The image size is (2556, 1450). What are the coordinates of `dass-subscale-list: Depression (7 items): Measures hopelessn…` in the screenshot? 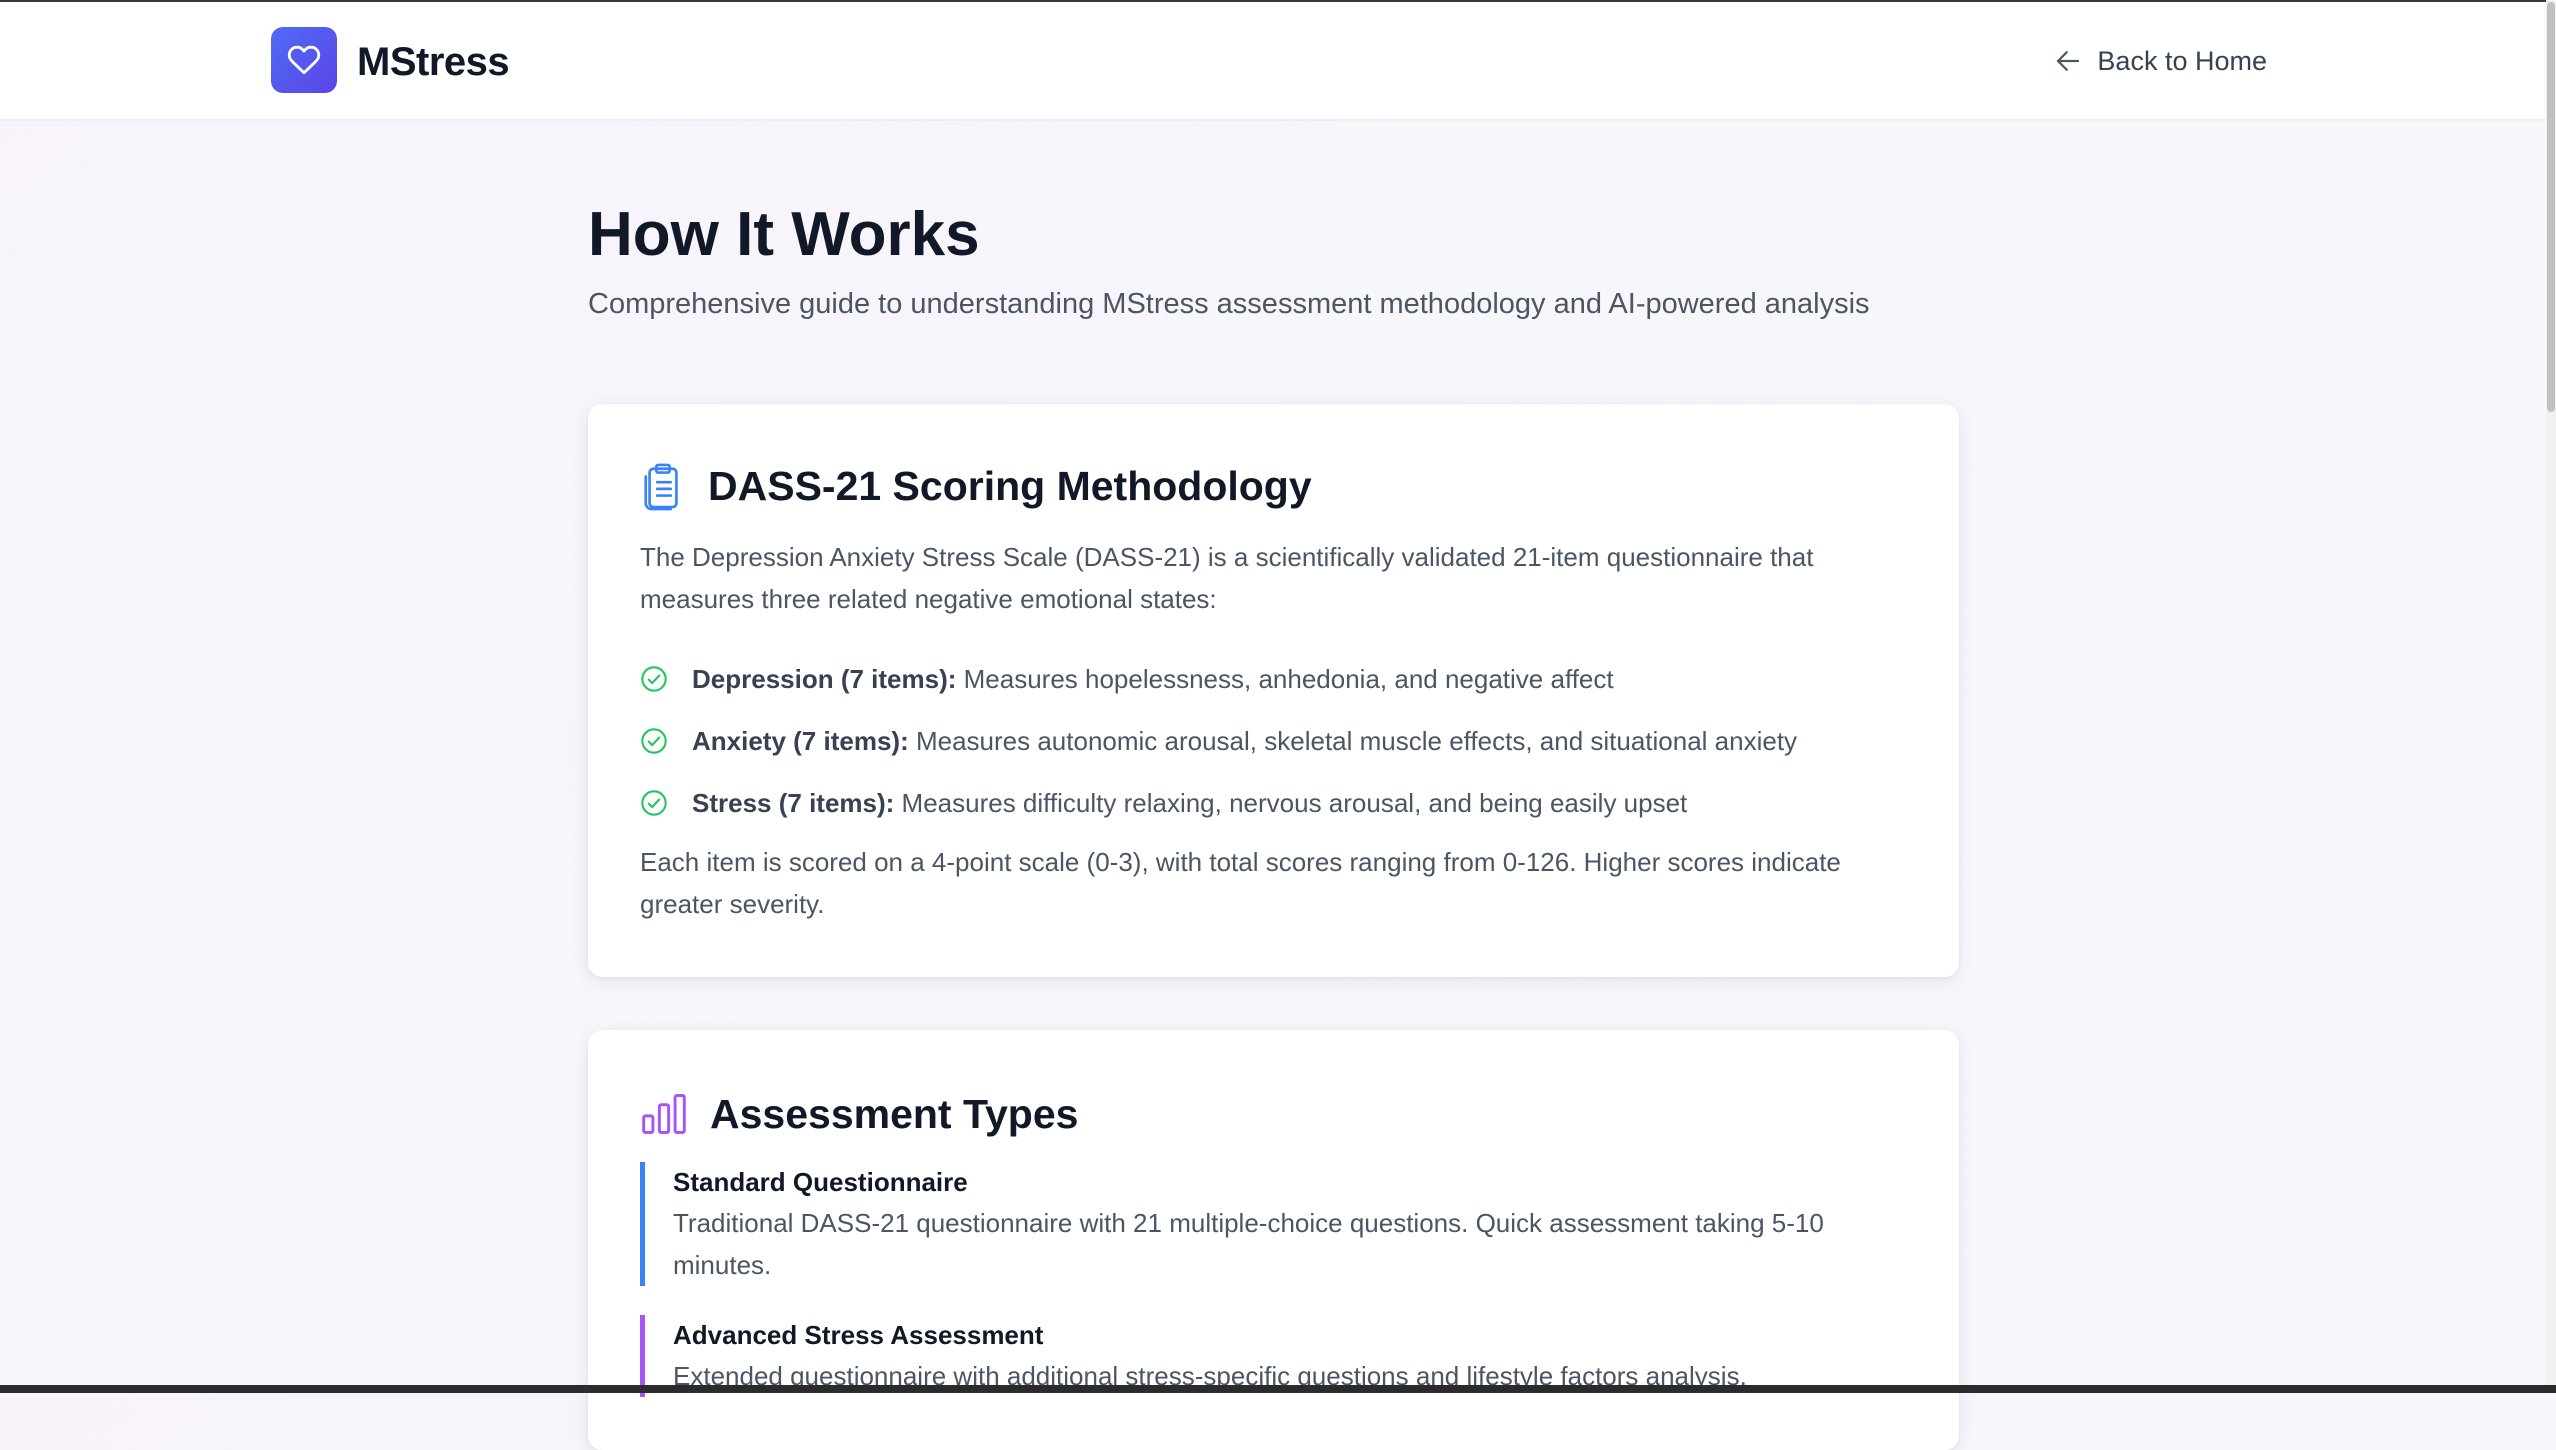 It's located at (1218, 741).